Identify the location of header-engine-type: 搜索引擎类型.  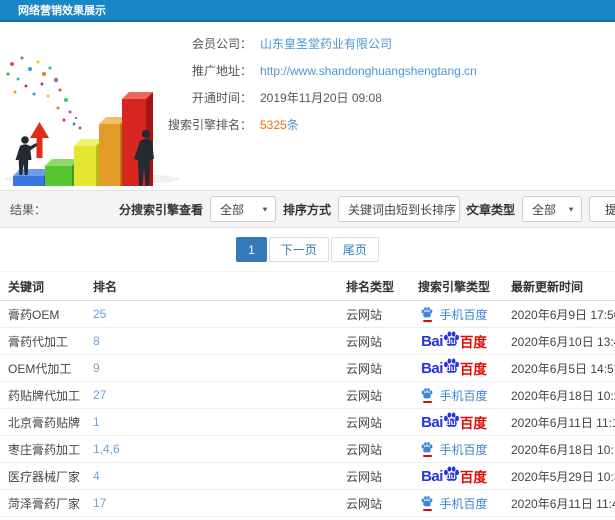
(453, 286).